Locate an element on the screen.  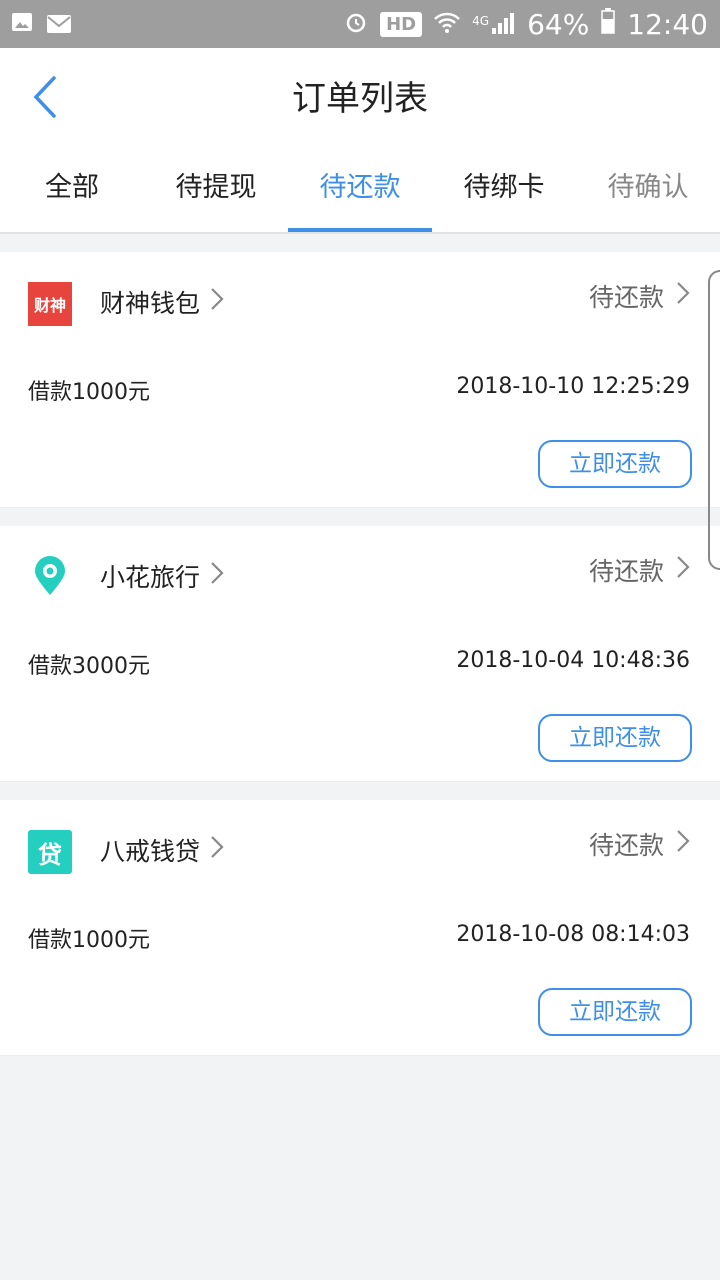
merchant-logo: 财神 is located at coordinates (50, 304).